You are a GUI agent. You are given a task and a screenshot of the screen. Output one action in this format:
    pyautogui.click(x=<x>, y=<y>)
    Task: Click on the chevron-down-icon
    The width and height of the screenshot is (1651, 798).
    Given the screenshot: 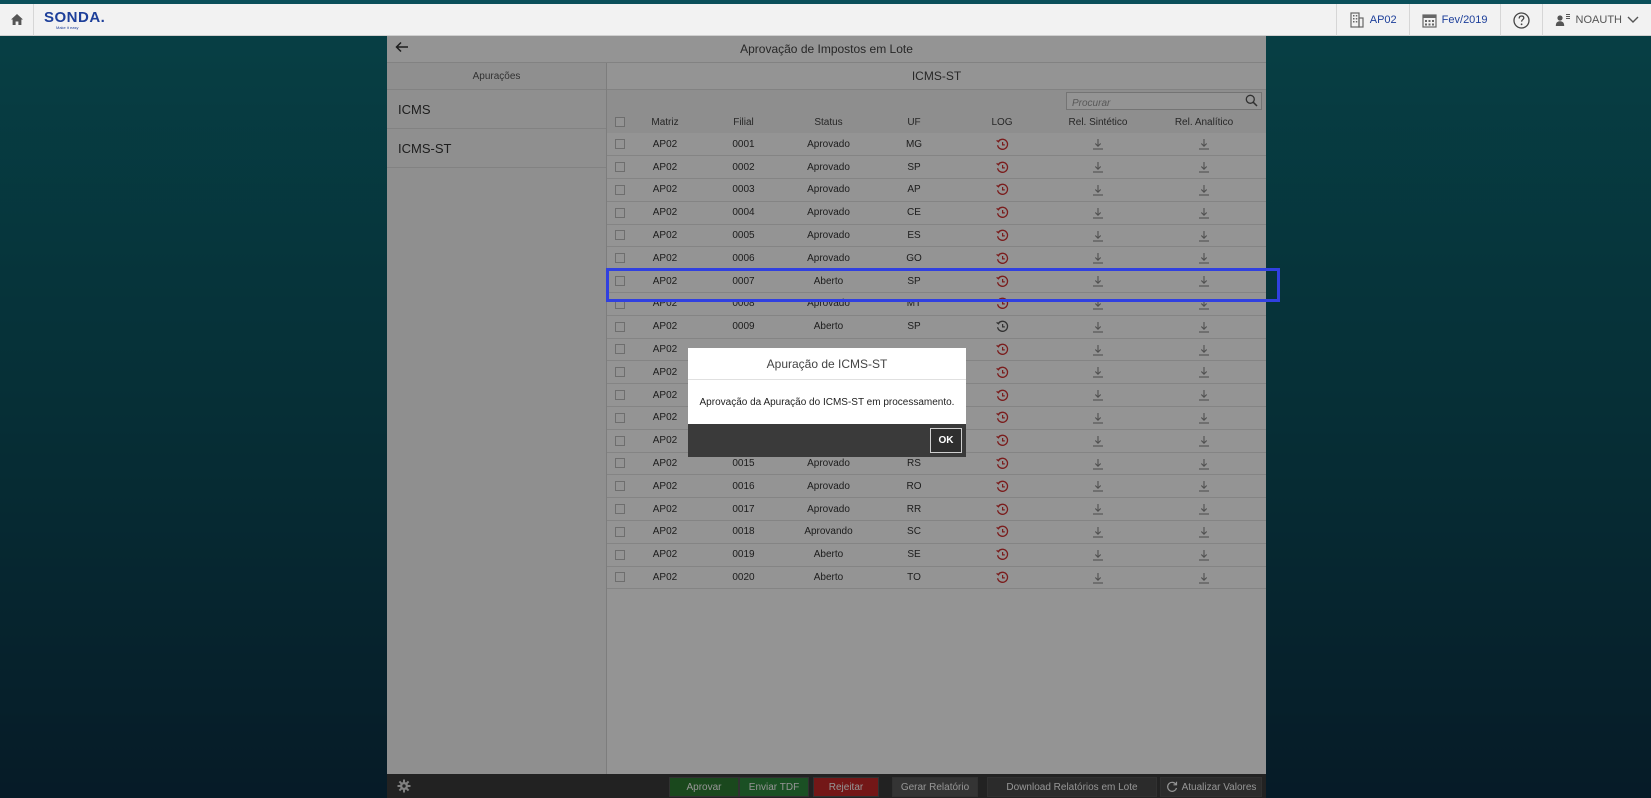 What is the action you would take?
    pyautogui.click(x=1633, y=19)
    